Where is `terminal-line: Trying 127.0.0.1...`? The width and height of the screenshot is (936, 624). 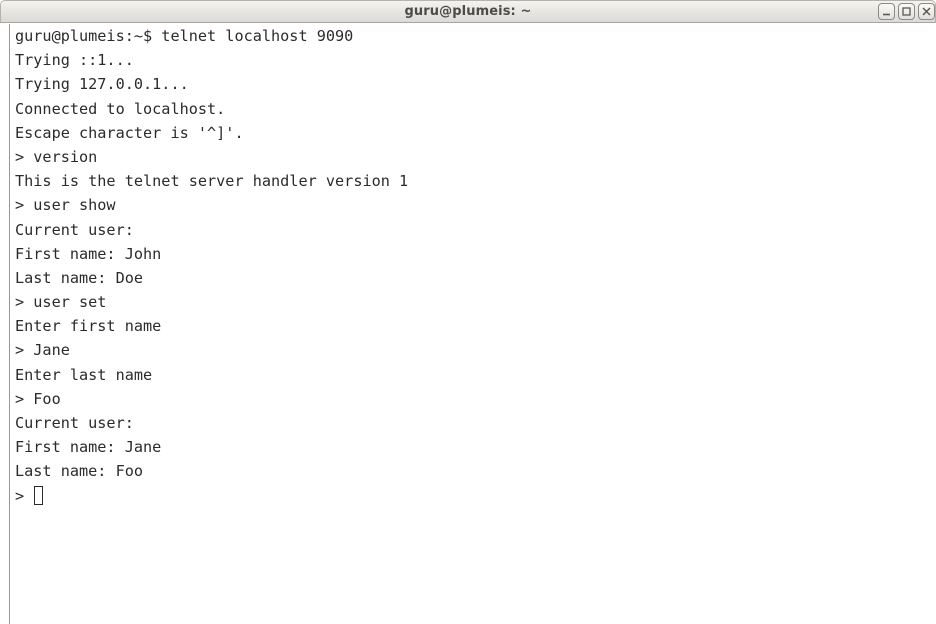
terminal-line: Trying 127.0.0.1... is located at coordinates (102, 84).